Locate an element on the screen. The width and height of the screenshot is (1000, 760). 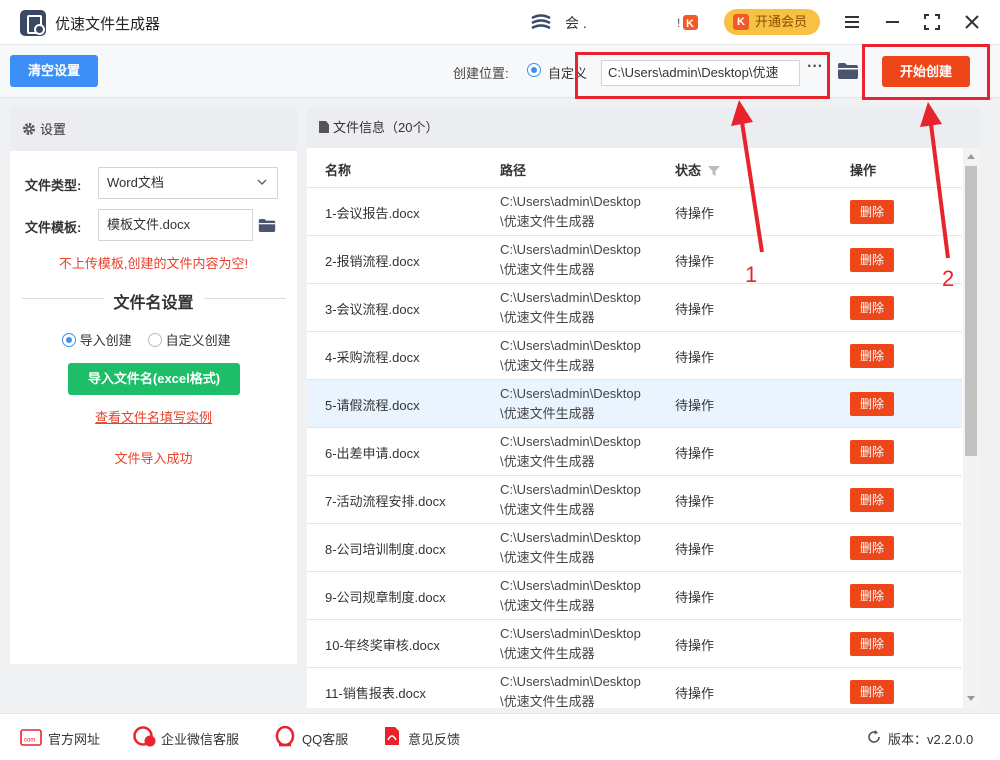
file-name-cell: 3-会议流程.docx is located at coordinates (372, 309).